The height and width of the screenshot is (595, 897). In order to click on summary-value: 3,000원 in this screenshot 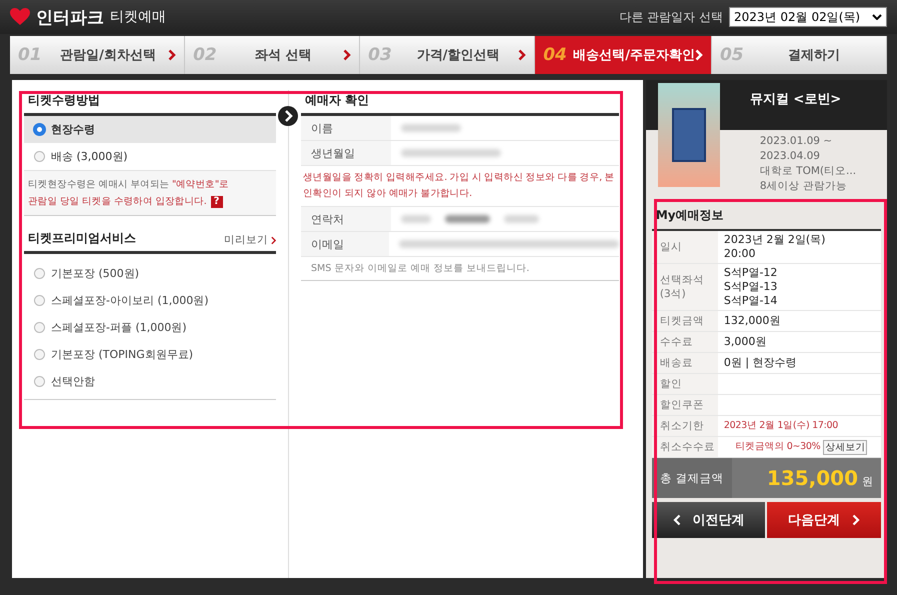, I will do `click(746, 342)`.